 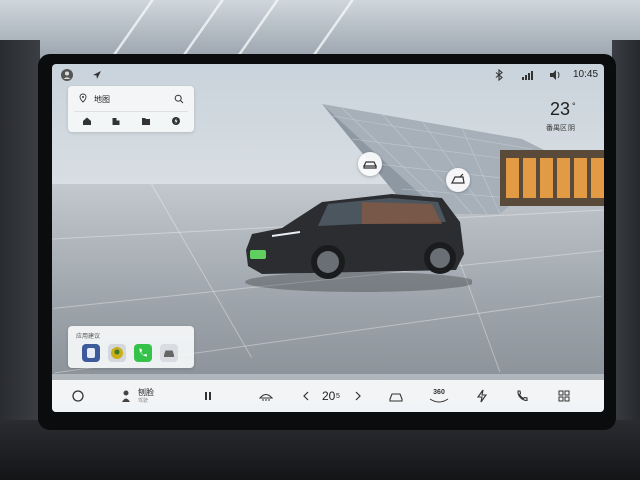 I want to click on bluetooth-icon, so click(x=499, y=75).